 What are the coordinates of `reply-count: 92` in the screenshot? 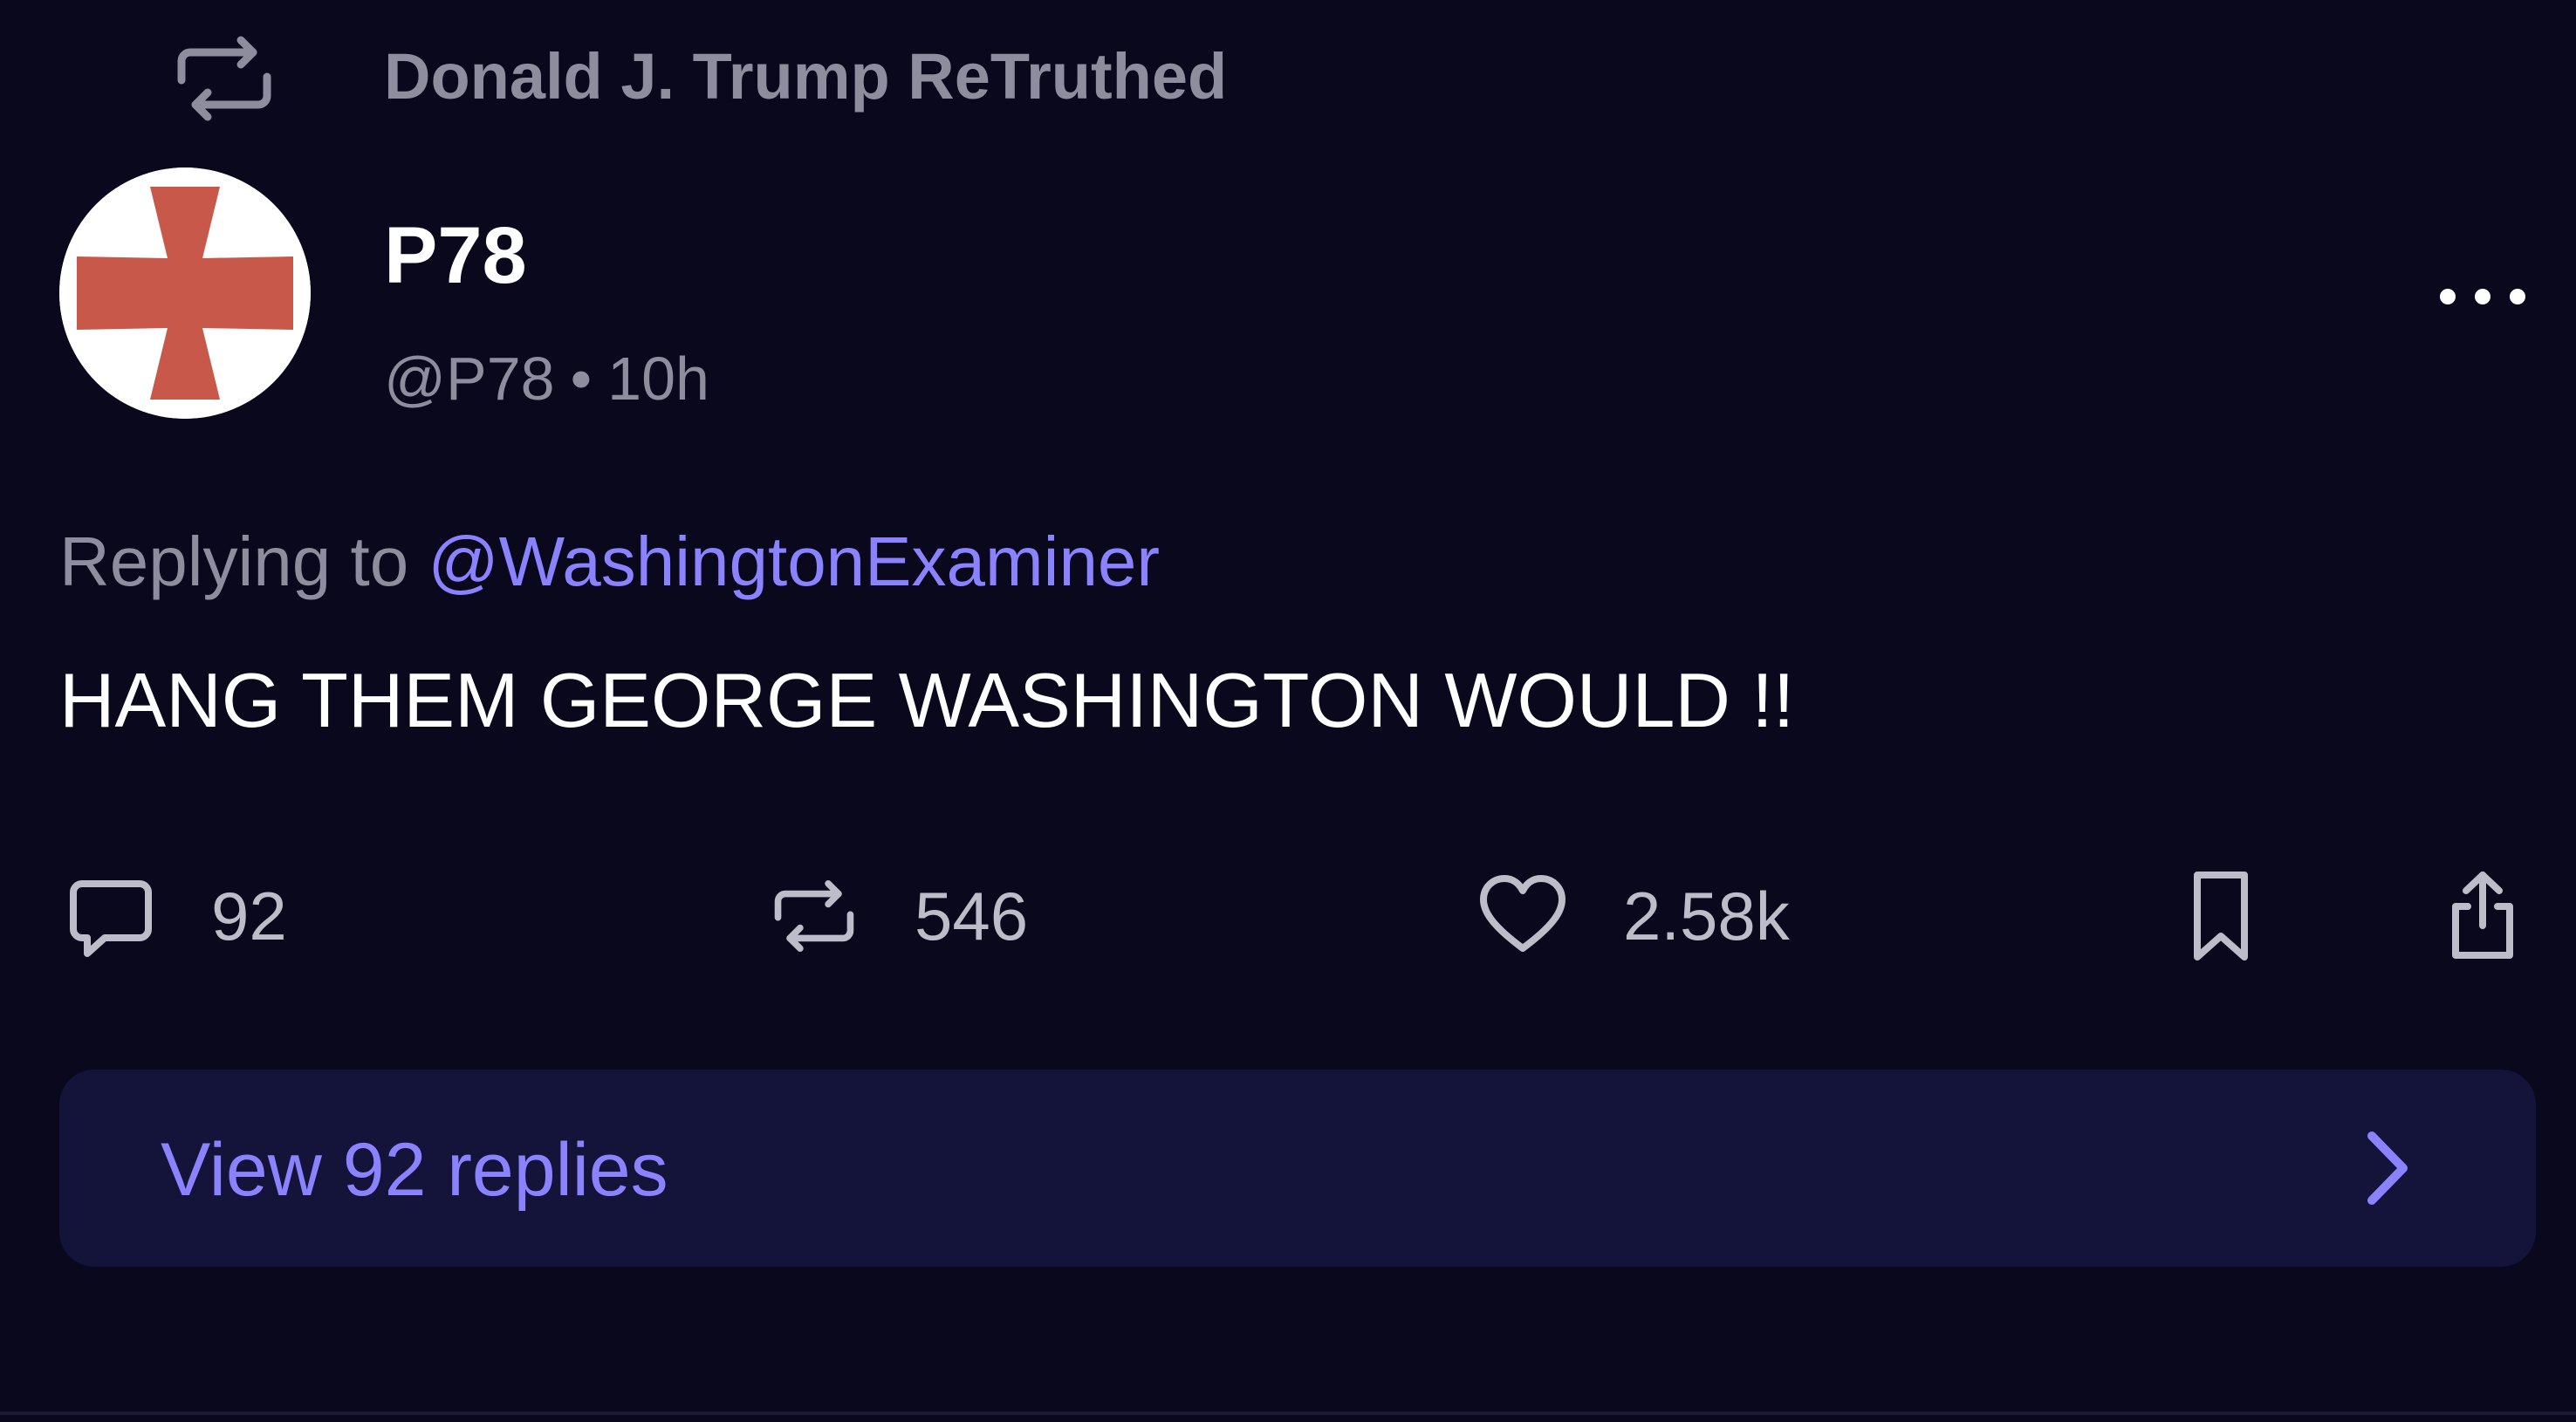 It's located at (249, 916).